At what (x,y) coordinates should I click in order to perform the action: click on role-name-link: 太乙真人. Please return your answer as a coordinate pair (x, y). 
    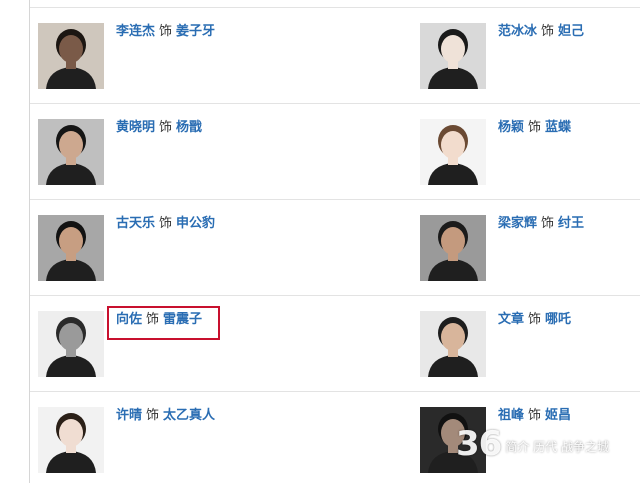
    Looking at the image, I should click on (189, 415).